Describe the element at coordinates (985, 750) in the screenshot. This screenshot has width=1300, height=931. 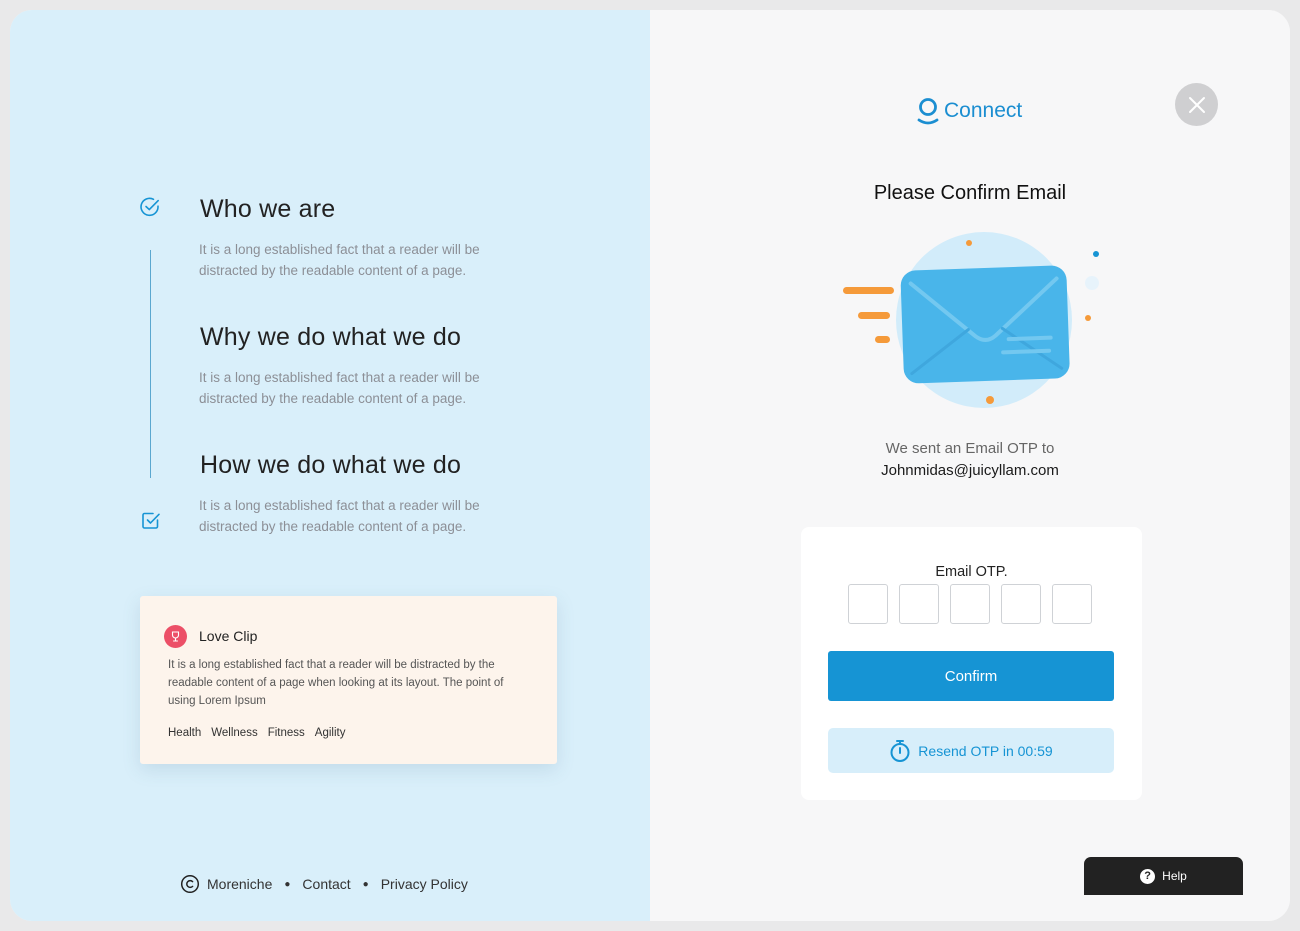
I see `resend-otp-label: Resend OTP in 00:59` at that location.